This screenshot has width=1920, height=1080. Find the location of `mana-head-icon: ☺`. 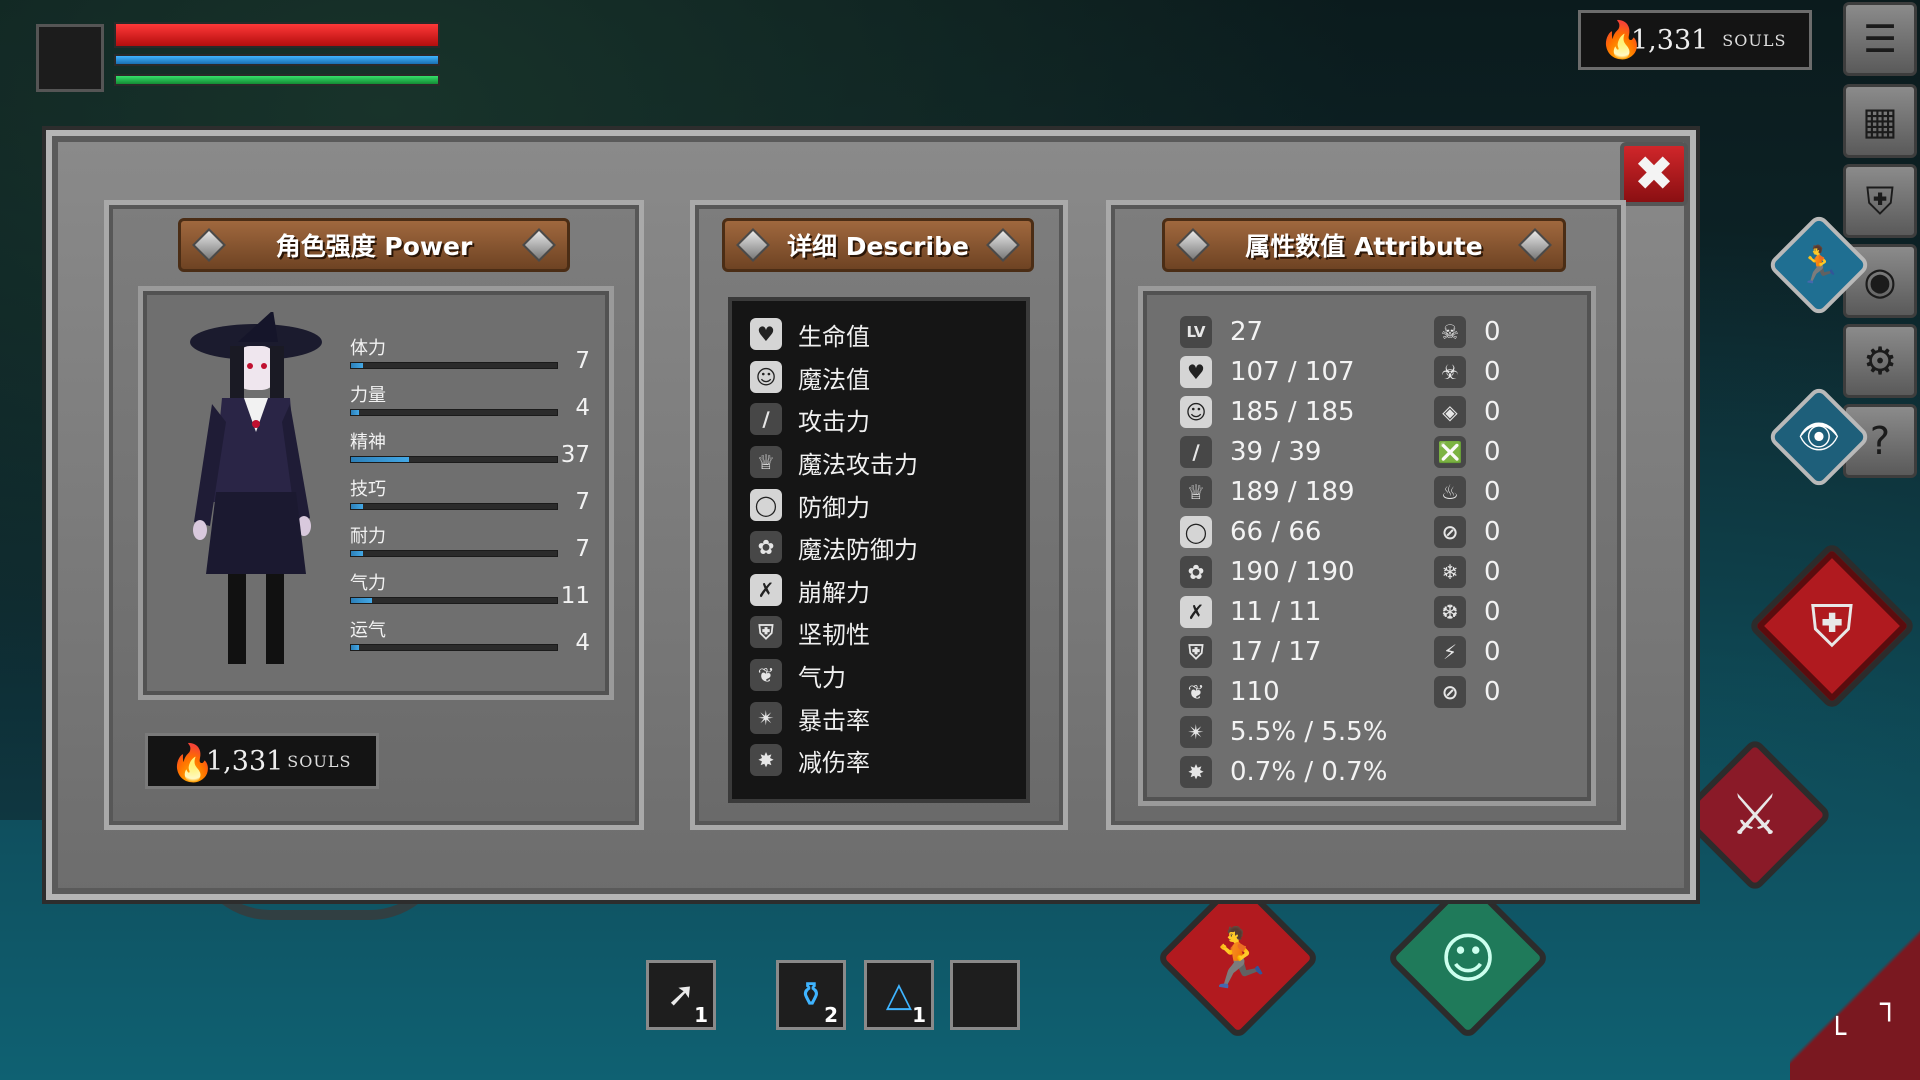

mana-head-icon: ☺ is located at coordinates (766, 377).